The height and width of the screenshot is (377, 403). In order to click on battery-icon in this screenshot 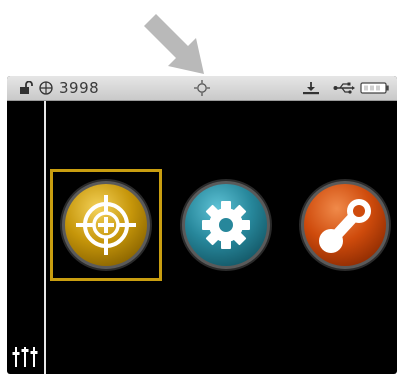, I will do `click(375, 88)`.